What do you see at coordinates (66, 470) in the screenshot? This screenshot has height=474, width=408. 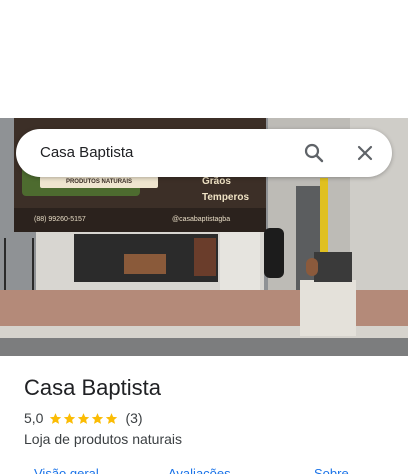 I see `tab-overview: Visão geral` at bounding box center [66, 470].